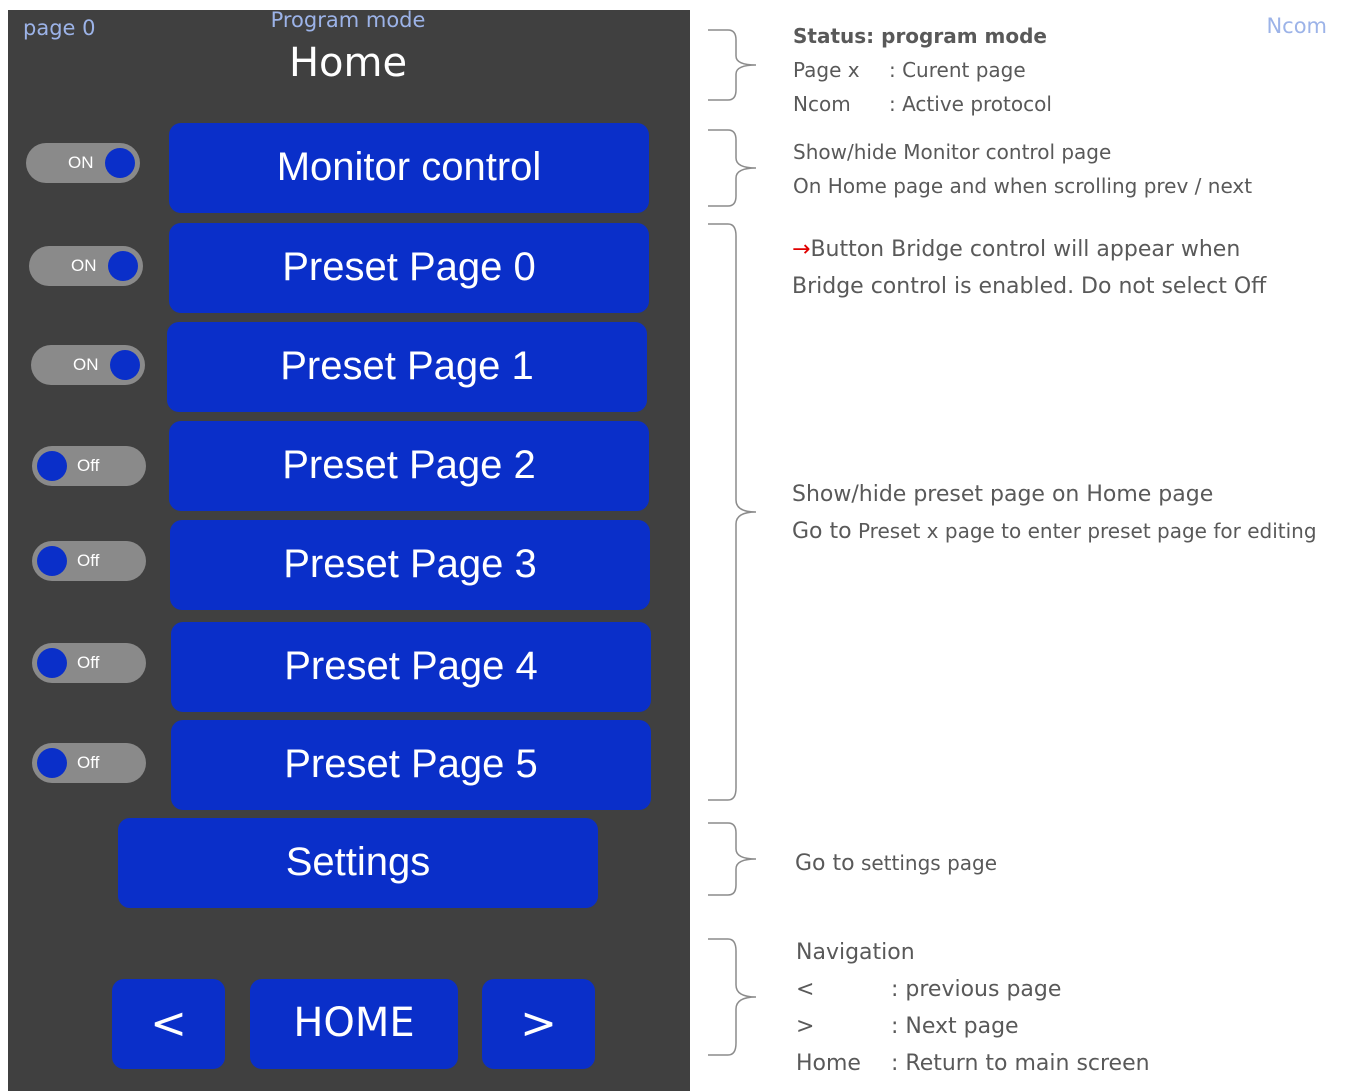 The width and height of the screenshot is (1357, 1091). What do you see at coordinates (976, 989) in the screenshot?
I see `note-value: : previous page` at bounding box center [976, 989].